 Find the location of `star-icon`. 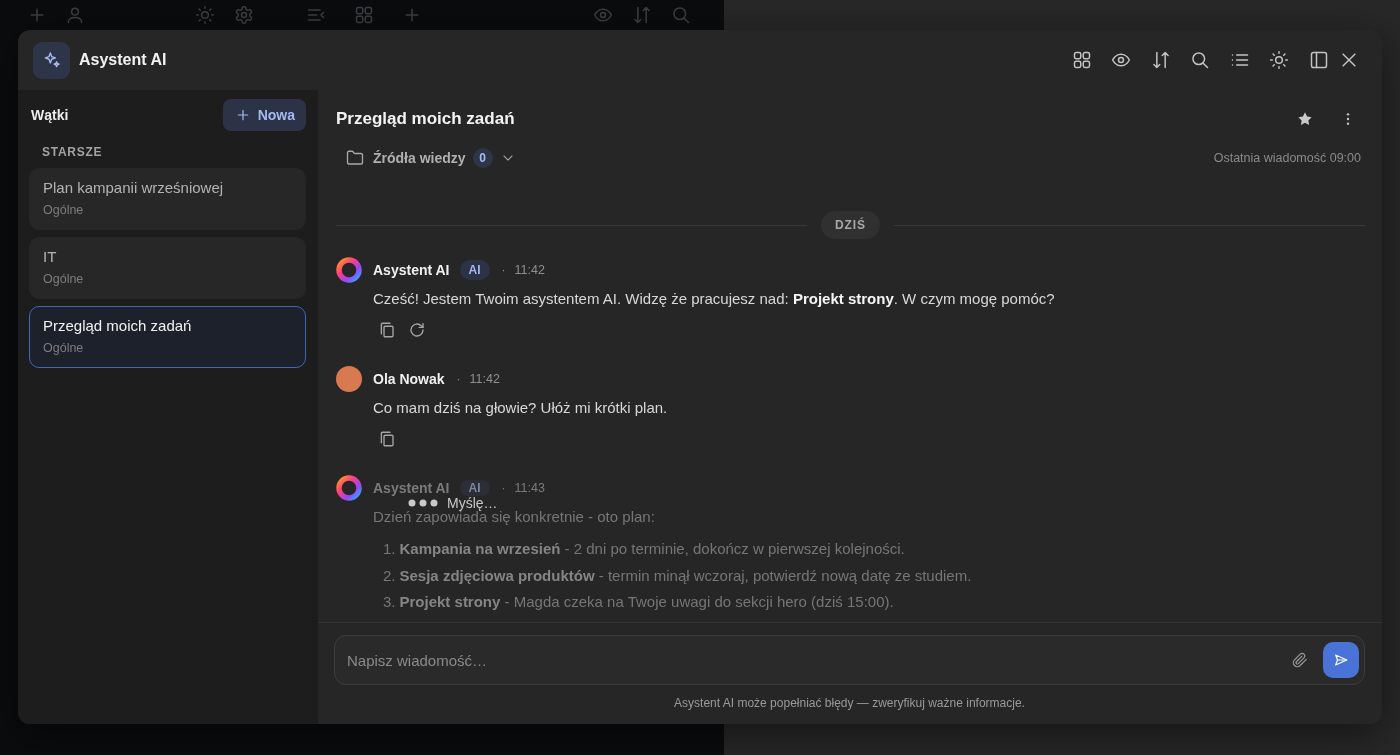

star-icon is located at coordinates (1305, 119).